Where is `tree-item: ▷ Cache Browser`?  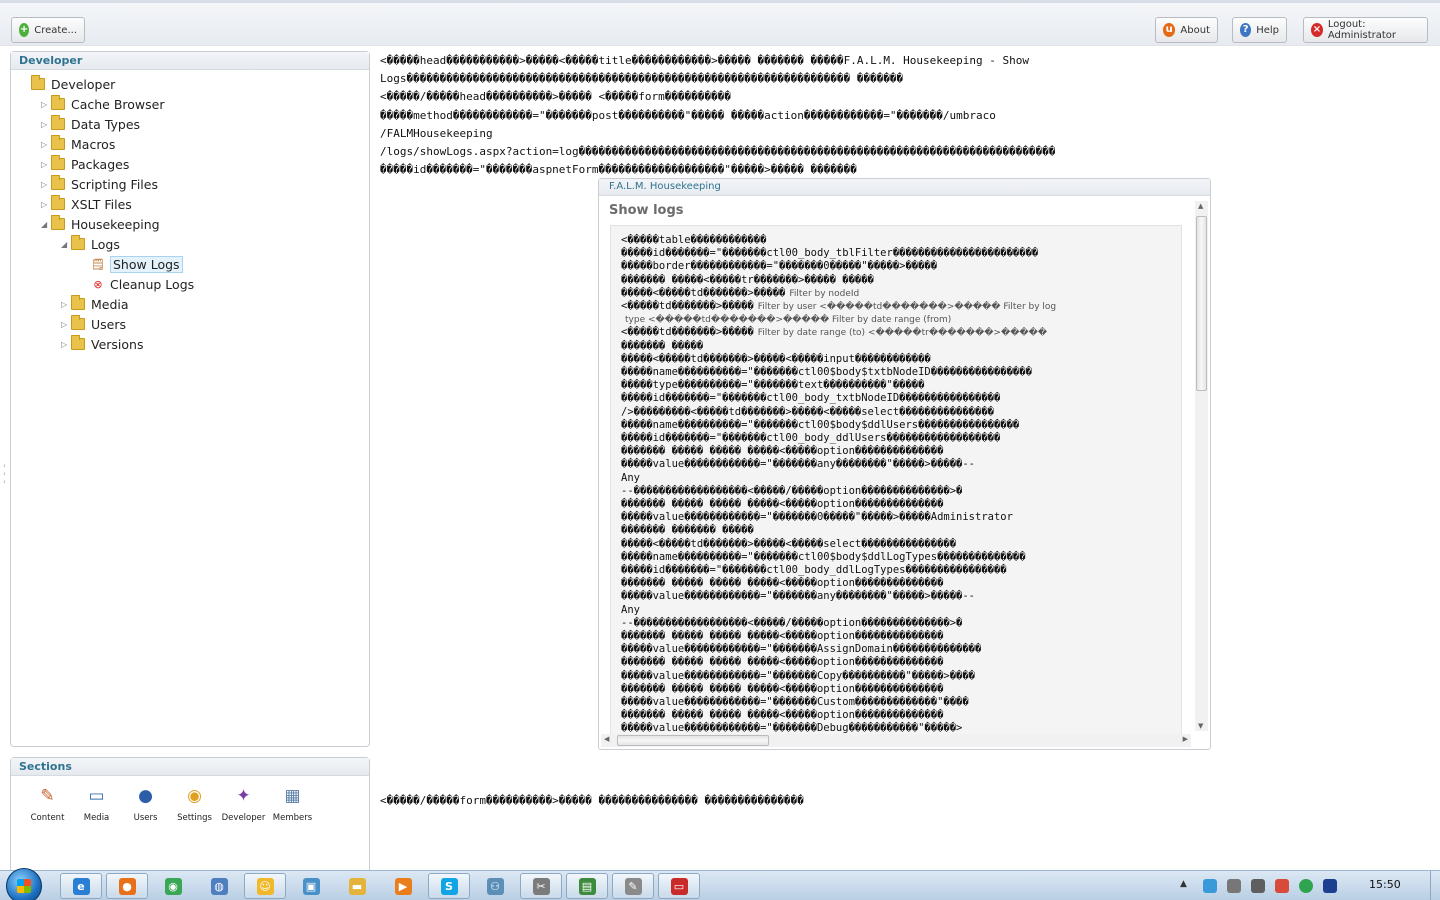
tree-item: ▷ Cache Browser is located at coordinates (103, 104).